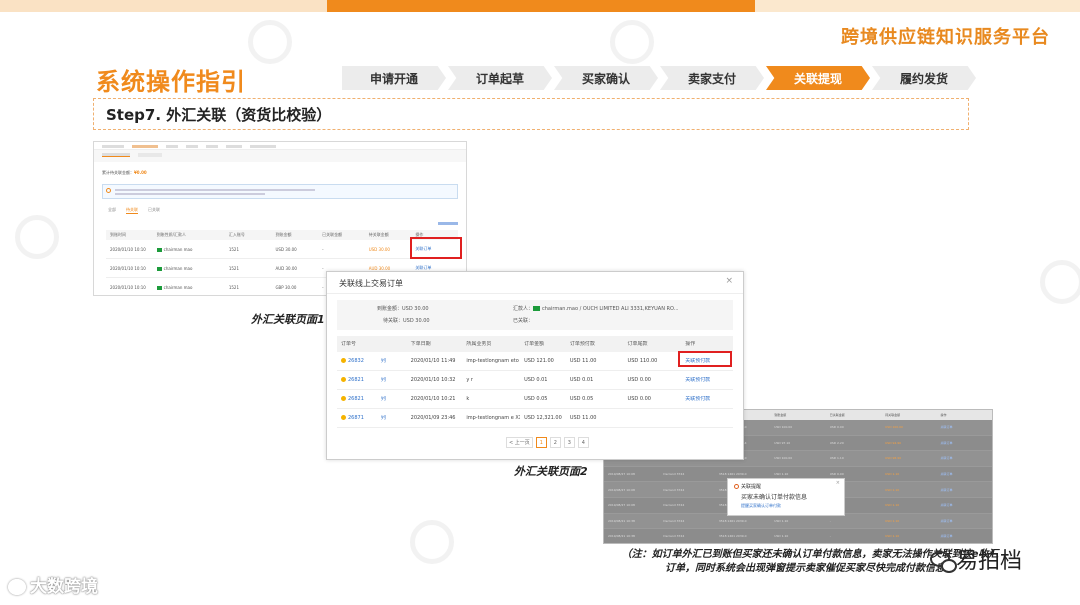 This screenshot has width=1080, height=605. I want to click on step-tab-ship: 履约发货, so click(924, 78).